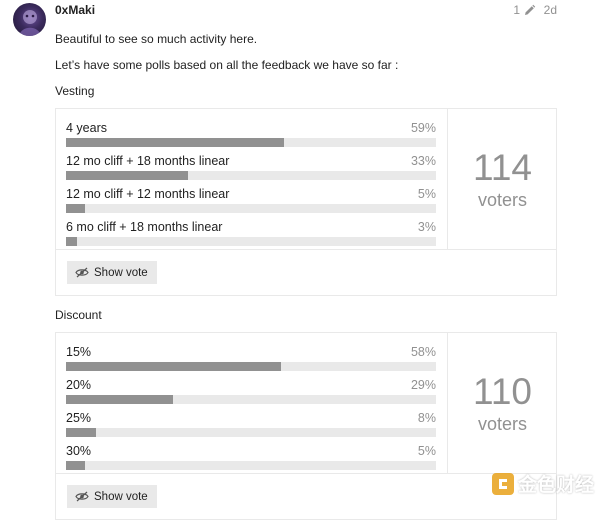 This screenshot has height=520, width=600. What do you see at coordinates (75, 91) in the screenshot?
I see `poll-title: Vesting` at bounding box center [75, 91].